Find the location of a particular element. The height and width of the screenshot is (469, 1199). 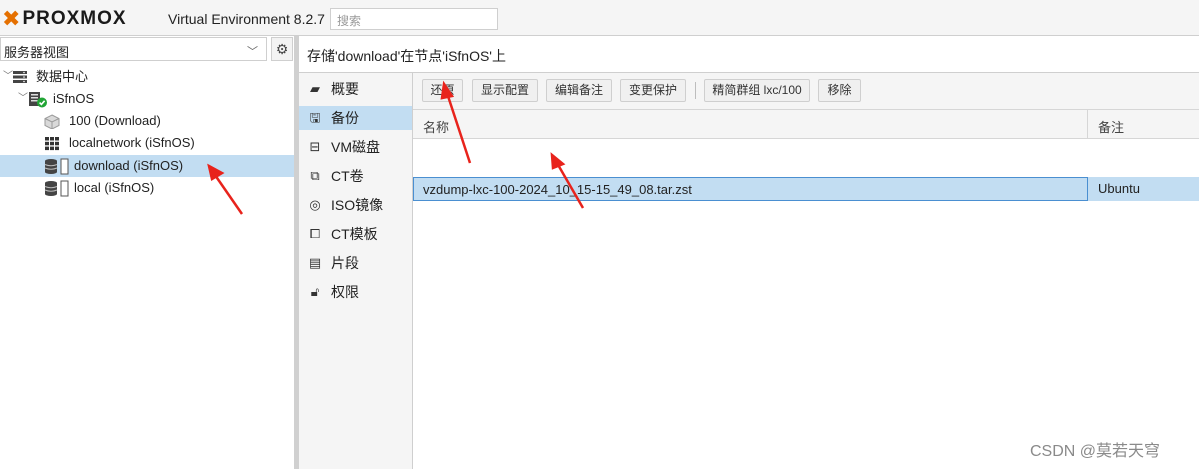

book-icon: ▰ is located at coordinates (315, 88).